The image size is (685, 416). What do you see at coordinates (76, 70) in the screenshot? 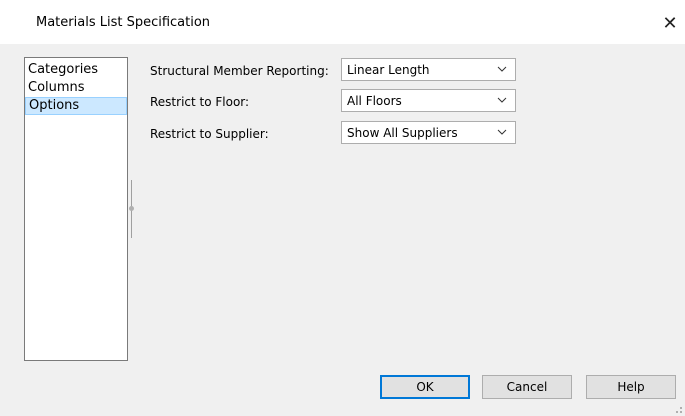
I see `nav-item-categories: Categories` at bounding box center [76, 70].